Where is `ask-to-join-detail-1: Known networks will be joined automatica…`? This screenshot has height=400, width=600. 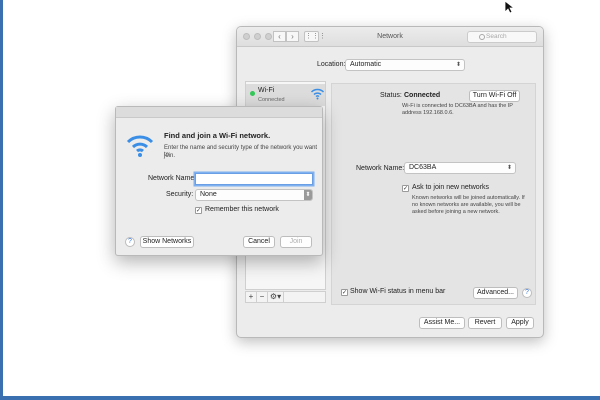
ask-to-join-detail-1: Known networks will be joined automatica… is located at coordinates (468, 198).